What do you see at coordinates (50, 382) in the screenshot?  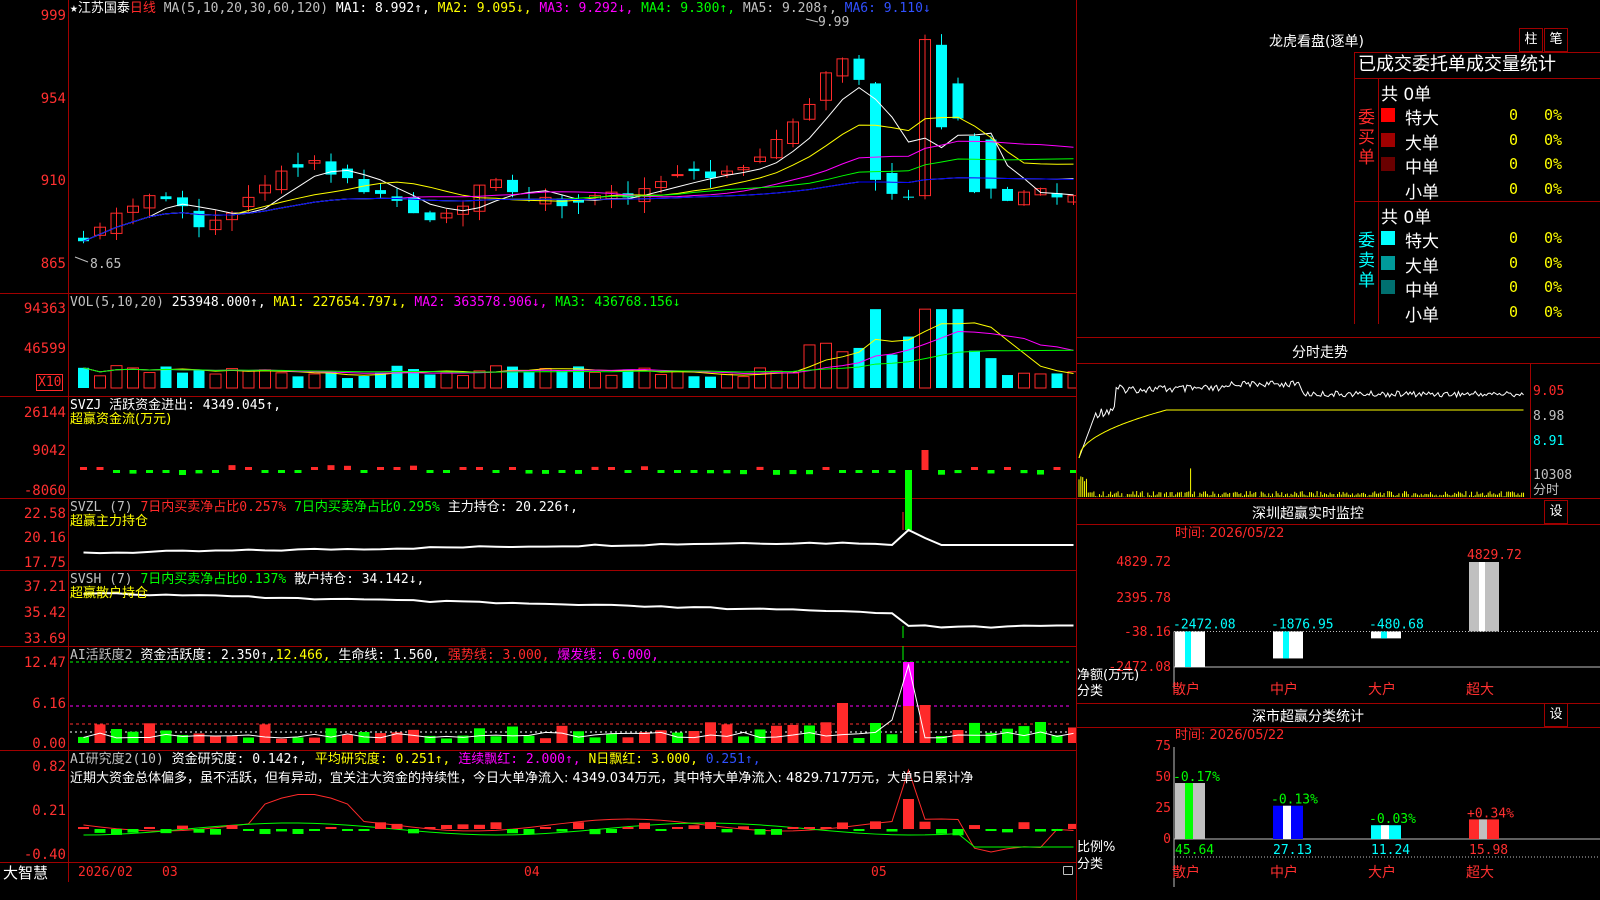 I see `vol-unit-badge: X10` at bounding box center [50, 382].